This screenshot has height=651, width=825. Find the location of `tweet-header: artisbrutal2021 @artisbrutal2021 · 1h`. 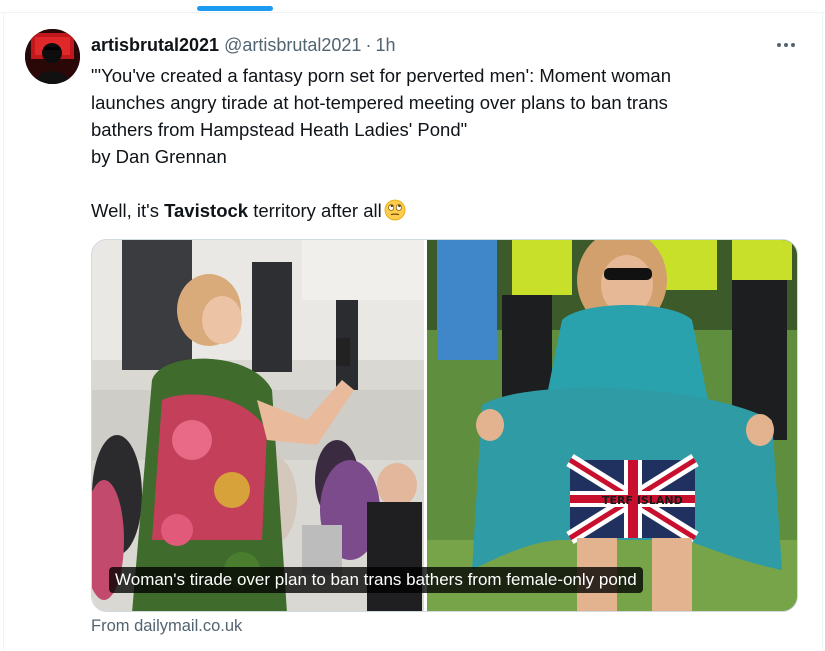

tweet-header: artisbrutal2021 @artisbrutal2021 · 1h is located at coordinates (243, 45).